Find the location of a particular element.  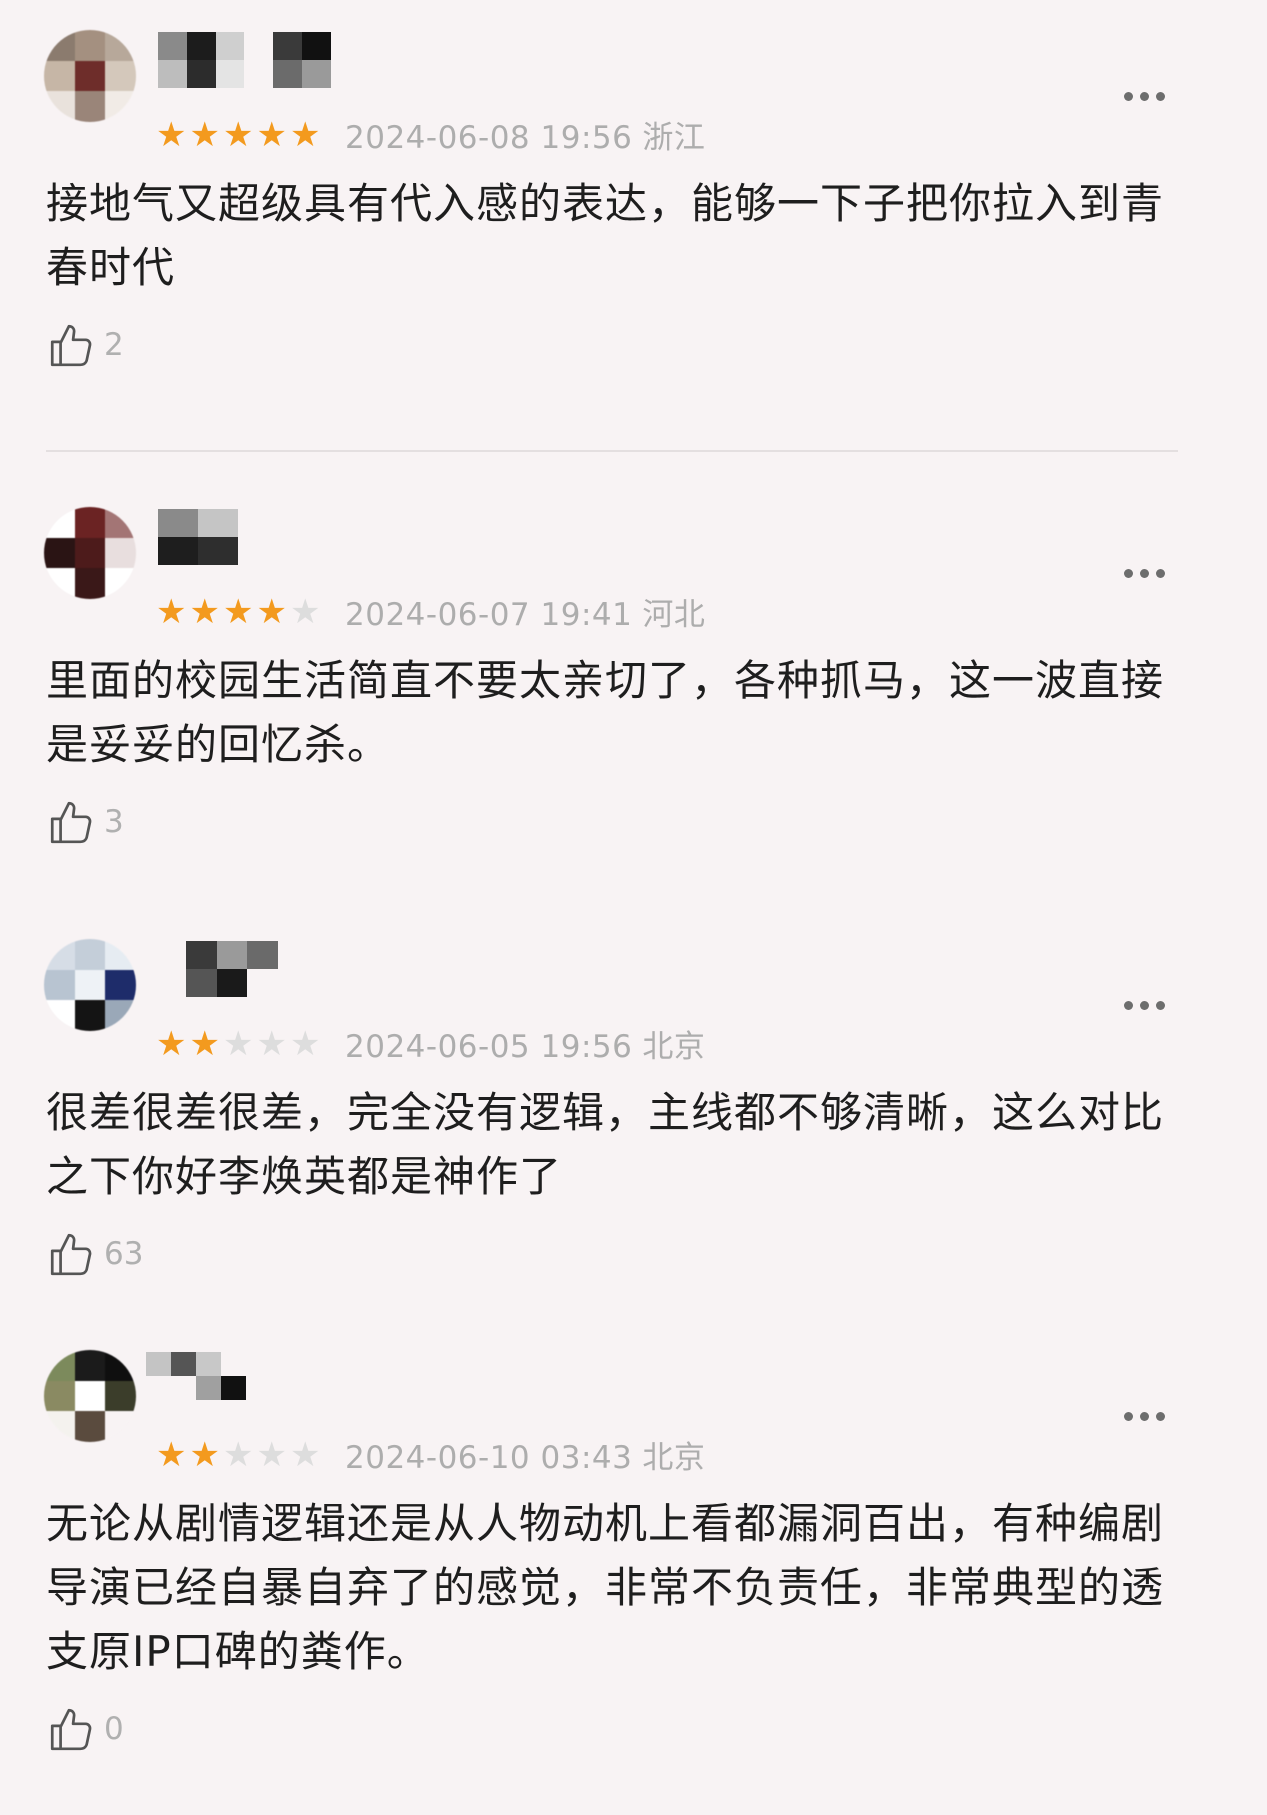

divider is located at coordinates (612, 451).